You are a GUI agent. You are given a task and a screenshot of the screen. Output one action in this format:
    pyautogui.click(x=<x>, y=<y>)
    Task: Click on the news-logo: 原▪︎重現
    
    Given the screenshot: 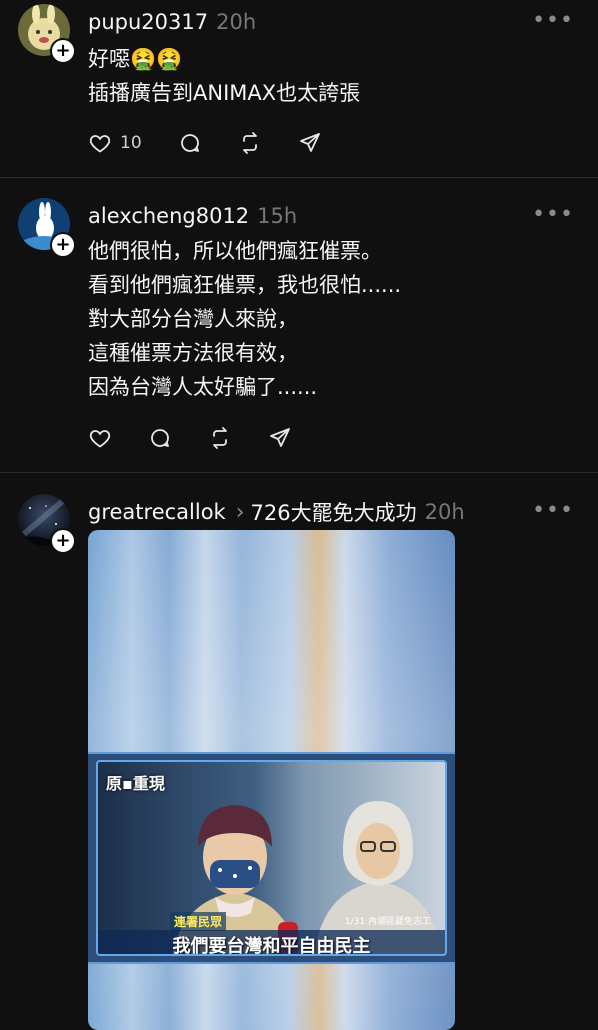 What is the action you would take?
    pyautogui.click(x=135, y=783)
    